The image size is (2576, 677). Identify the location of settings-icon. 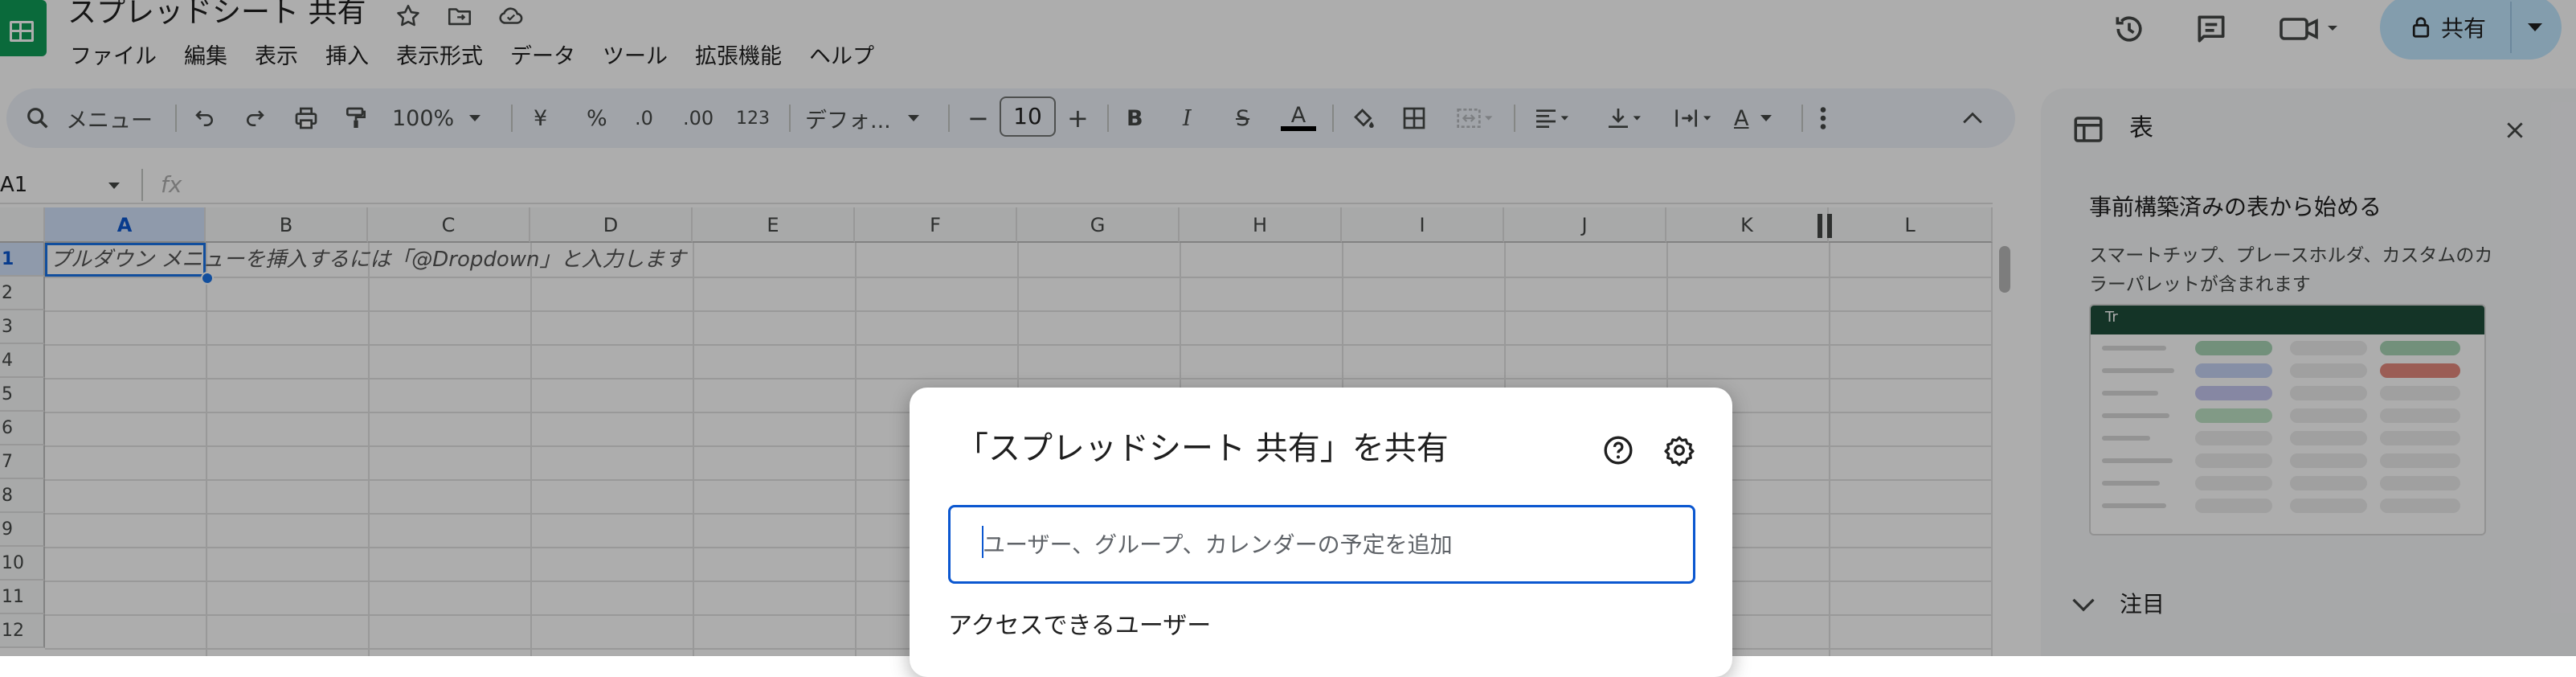
(1680, 450).